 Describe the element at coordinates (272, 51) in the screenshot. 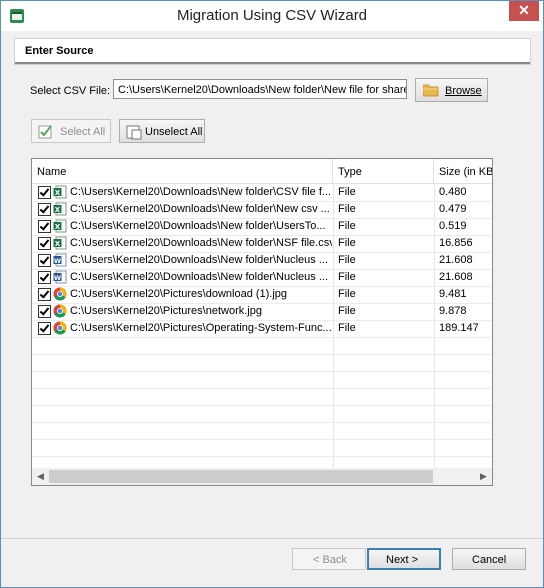

I see `section-header: Enter Source` at that location.